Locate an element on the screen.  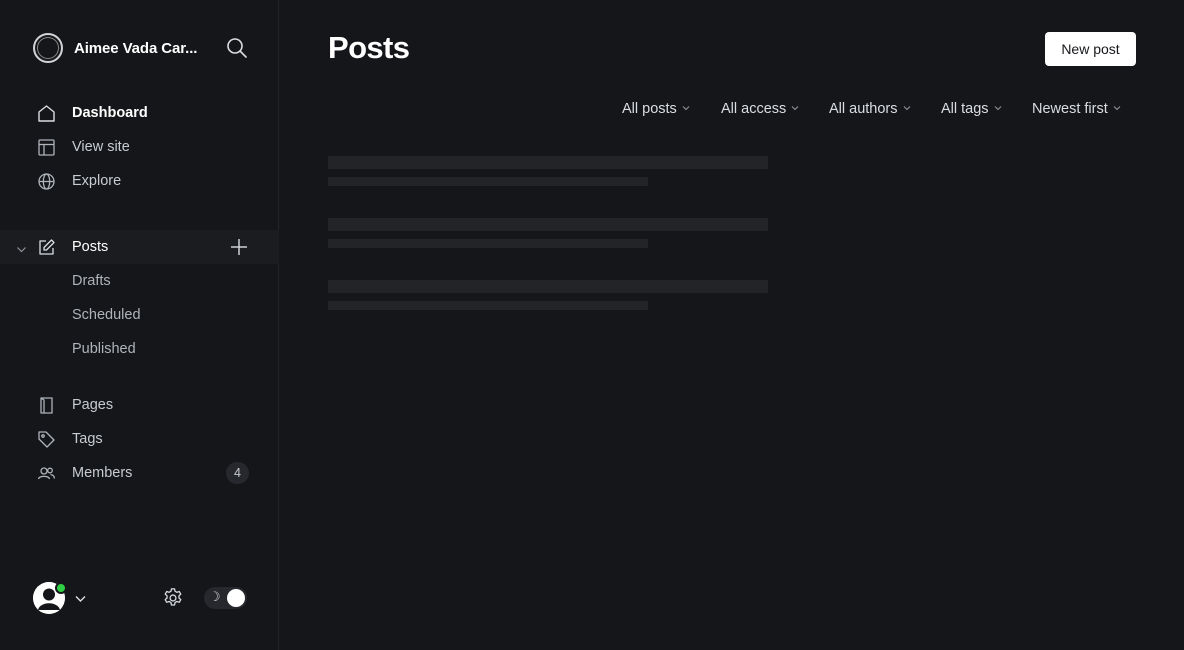
sidebar-item-label: Dashboard is located at coordinates (110, 113).